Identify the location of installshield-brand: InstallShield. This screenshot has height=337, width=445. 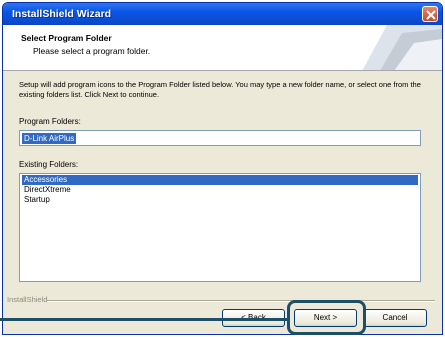
(27, 299).